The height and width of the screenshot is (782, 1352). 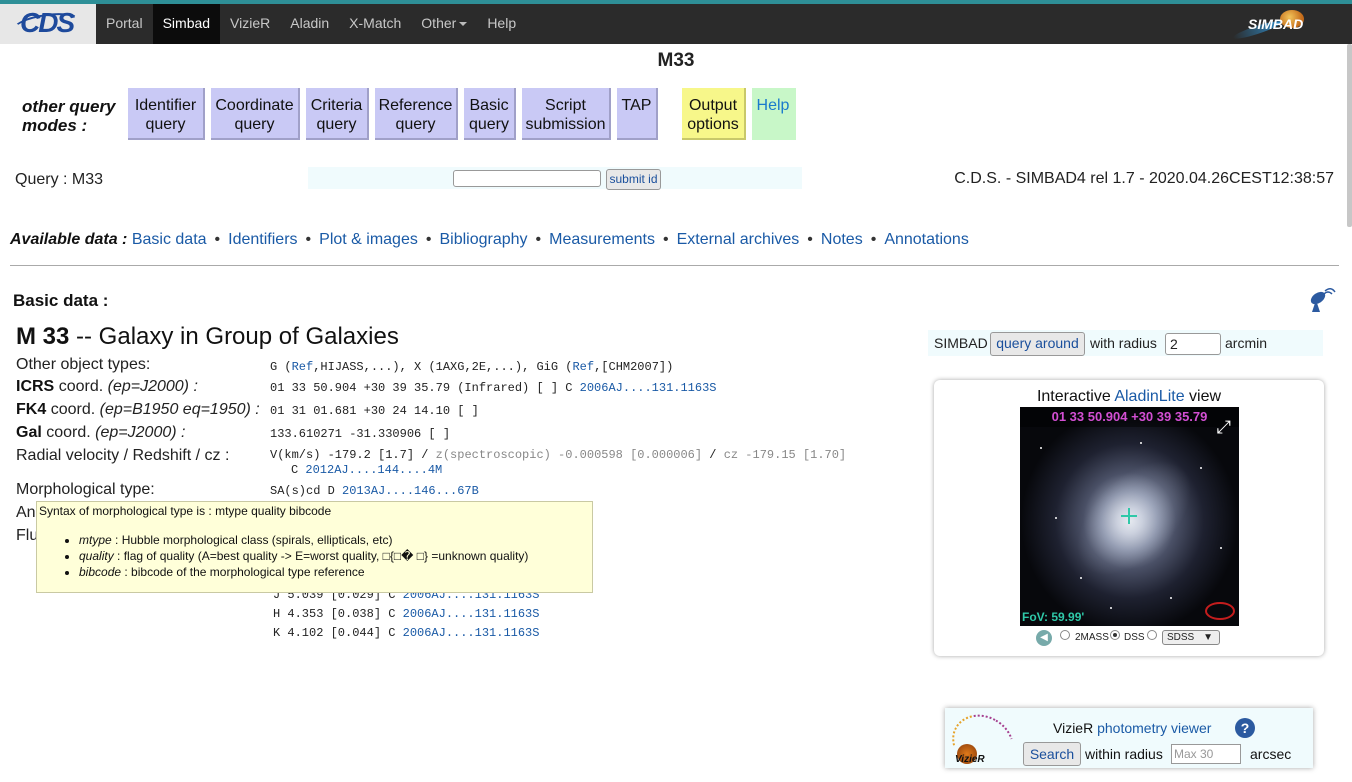 I want to click on basic-query-button: Basic query, so click(x=490, y=114).